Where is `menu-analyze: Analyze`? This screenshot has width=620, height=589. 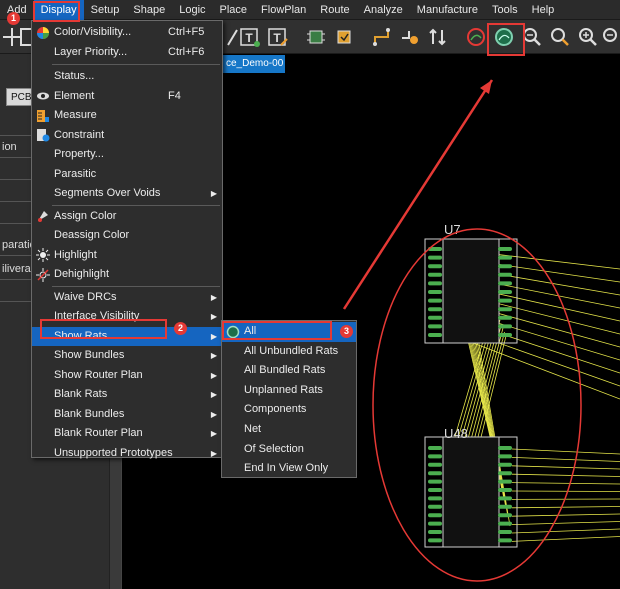
menu-analyze: Analyze is located at coordinates (383, 10).